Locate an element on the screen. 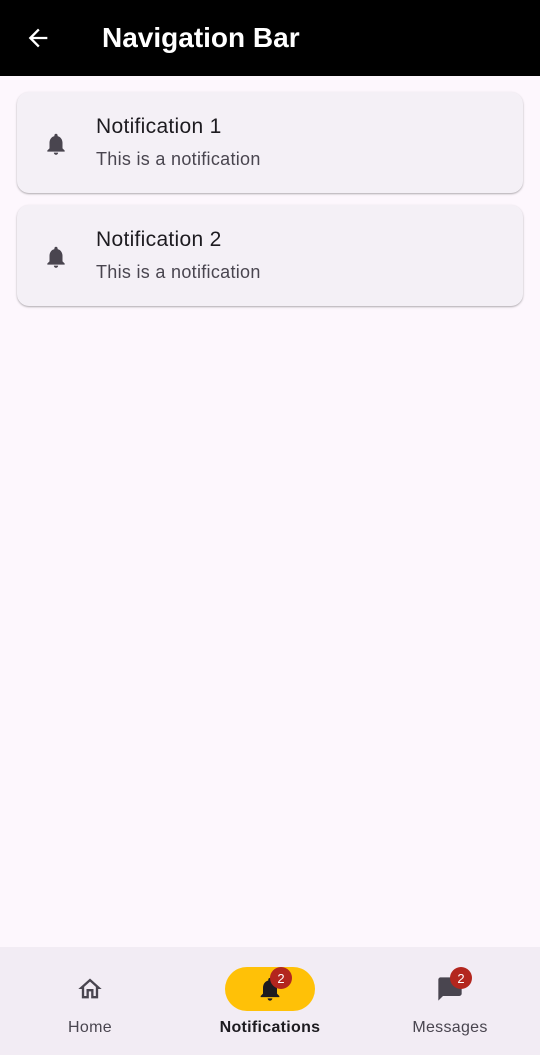 This screenshot has height=1055, width=540. nav-item-home: Home is located at coordinates (90, 1001).